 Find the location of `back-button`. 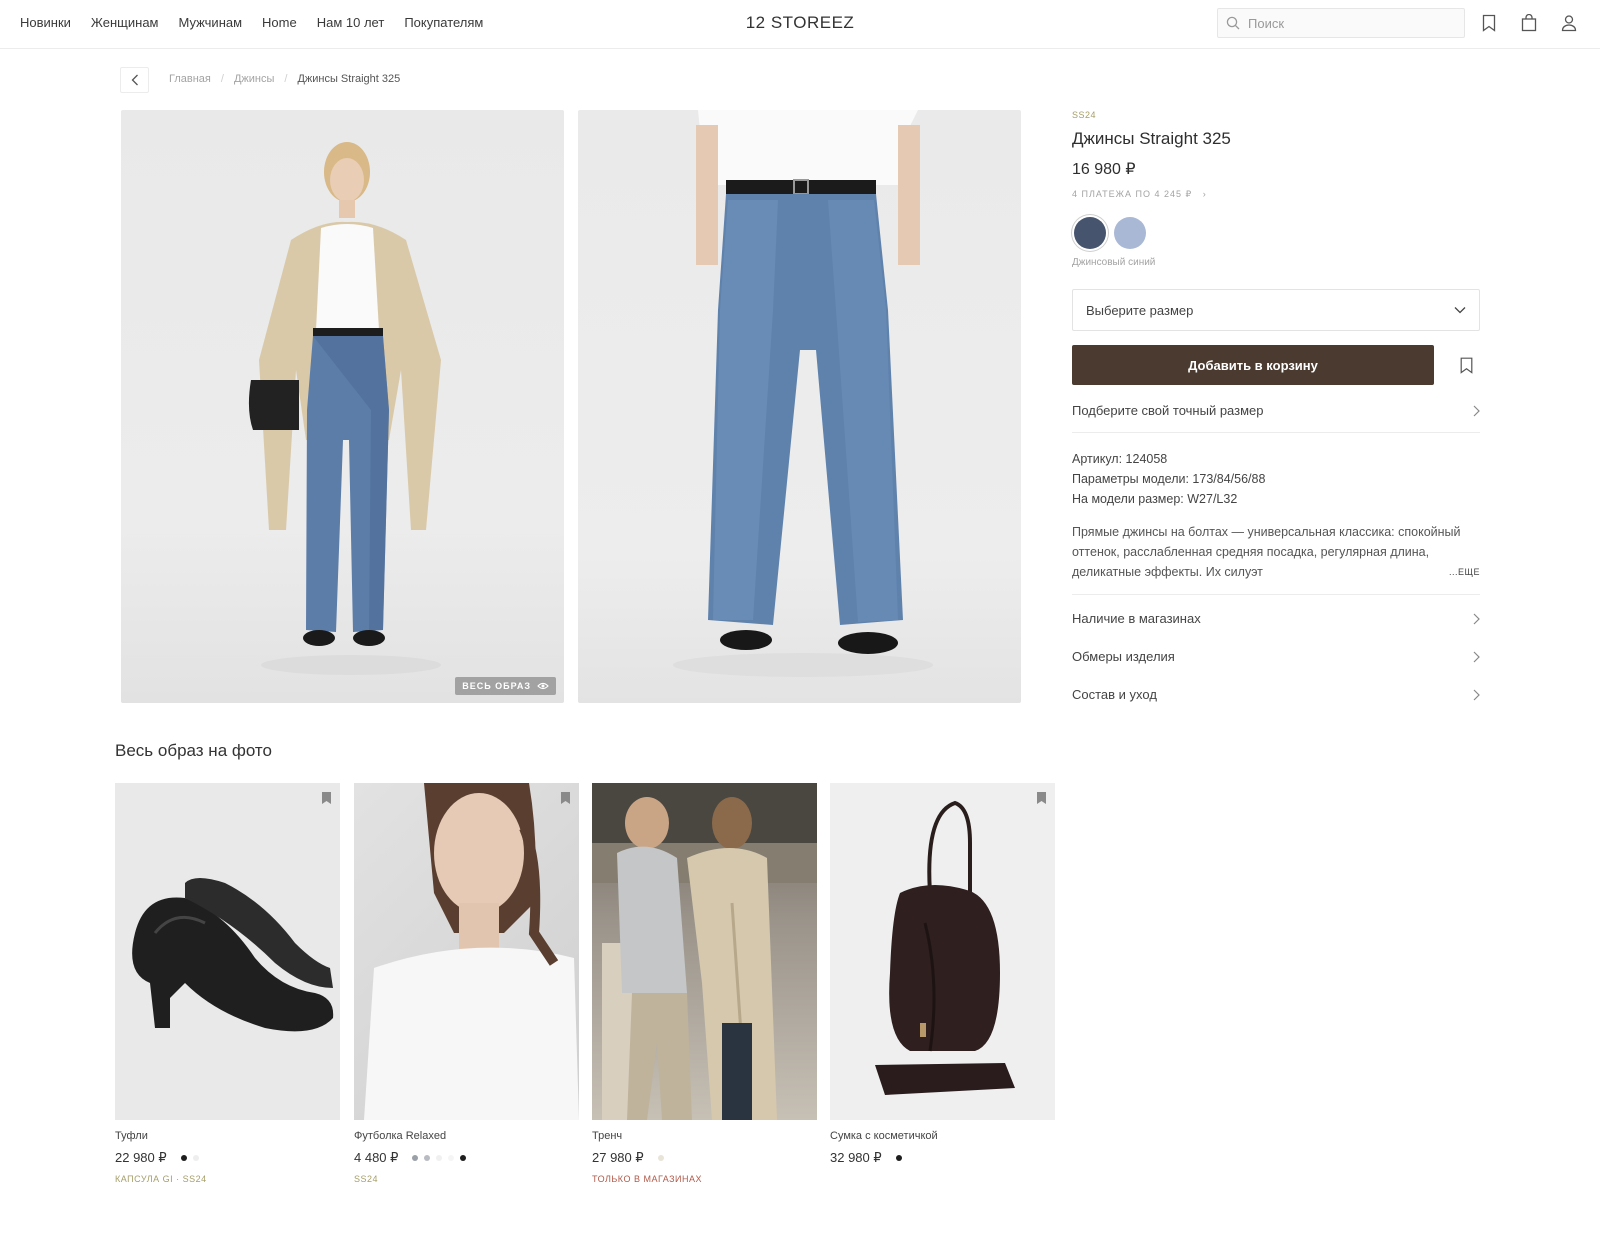

back-button is located at coordinates (134, 80).